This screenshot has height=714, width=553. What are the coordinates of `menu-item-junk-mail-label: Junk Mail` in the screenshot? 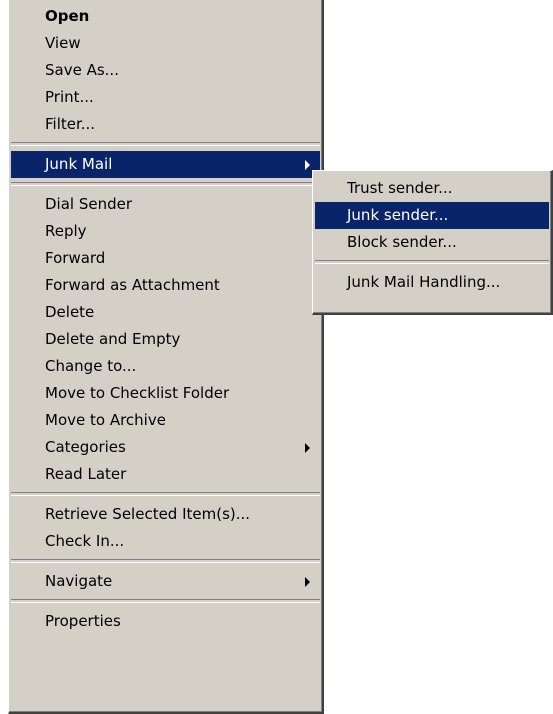 It's located at (79, 164).